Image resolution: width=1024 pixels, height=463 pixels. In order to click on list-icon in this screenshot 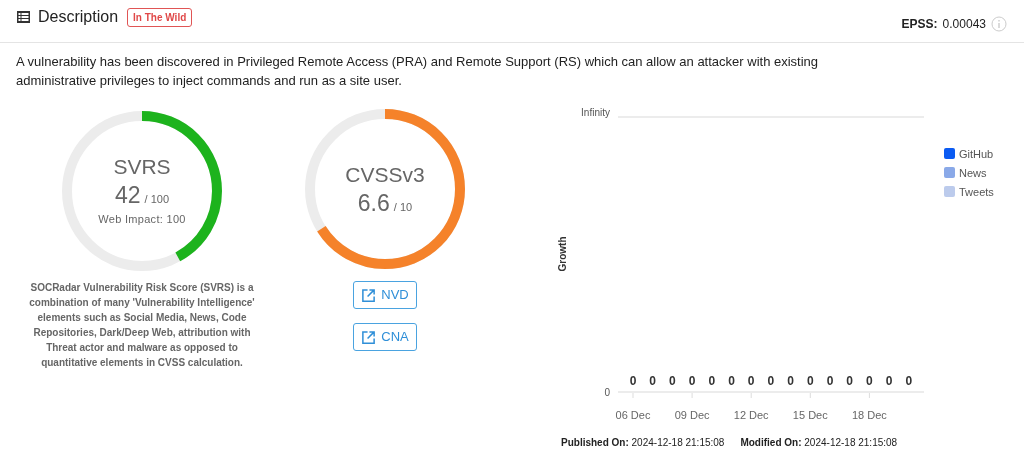, I will do `click(23, 17)`.